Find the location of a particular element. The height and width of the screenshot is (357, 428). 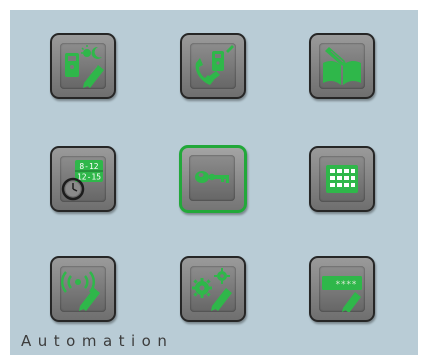

phone-intercom-button is located at coordinates (213, 66).